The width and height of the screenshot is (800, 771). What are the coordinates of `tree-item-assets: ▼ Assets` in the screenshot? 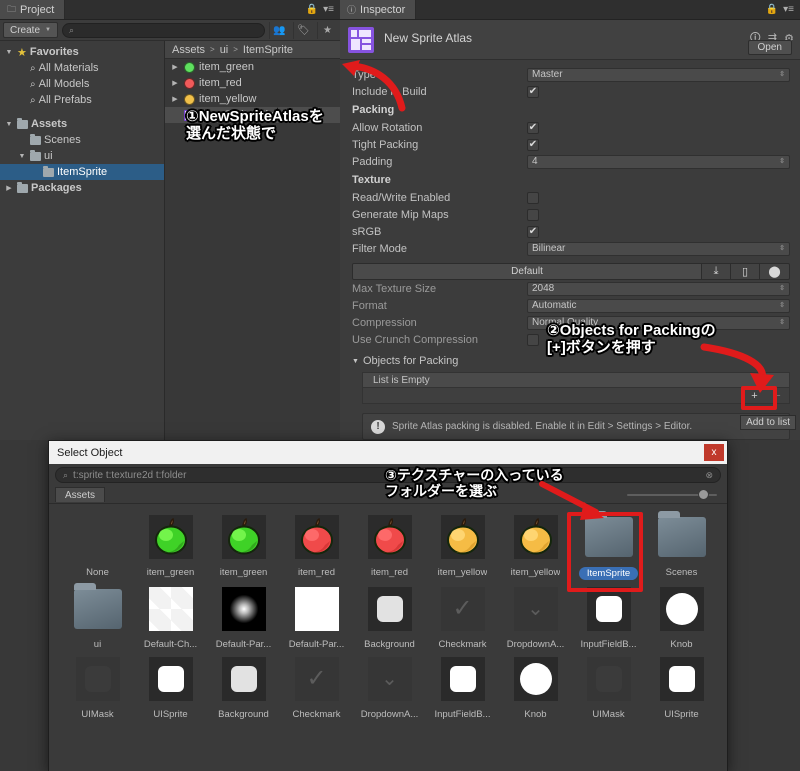 It's located at (82, 124).